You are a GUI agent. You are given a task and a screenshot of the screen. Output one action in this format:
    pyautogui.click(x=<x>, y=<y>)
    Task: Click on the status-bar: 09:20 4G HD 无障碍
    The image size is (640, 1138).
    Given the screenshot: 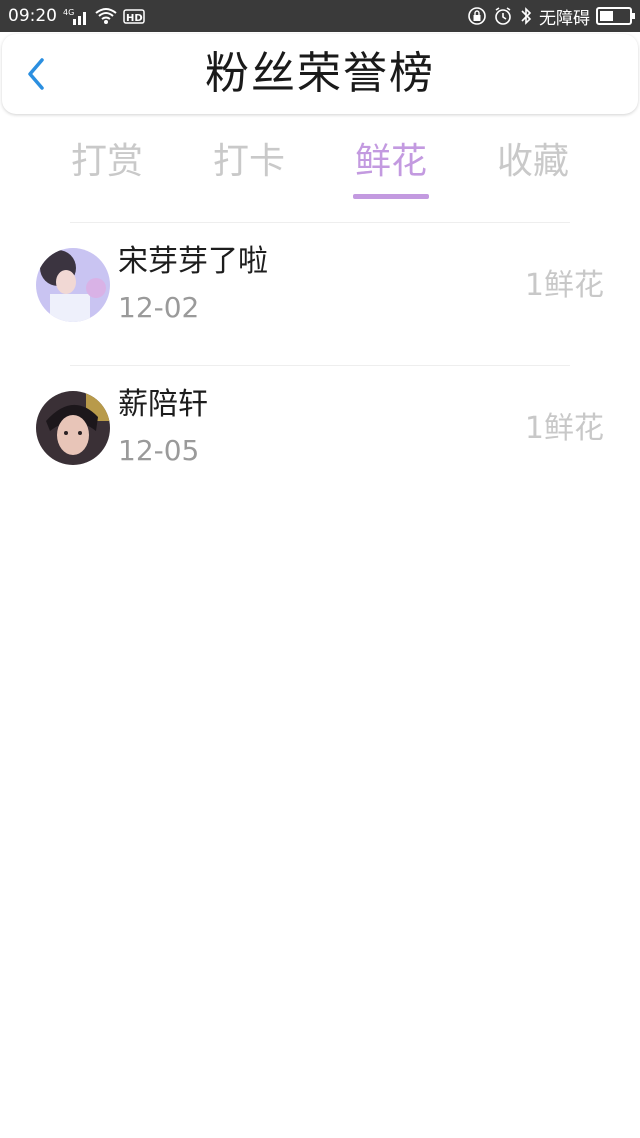 What is the action you would take?
    pyautogui.click(x=320, y=16)
    